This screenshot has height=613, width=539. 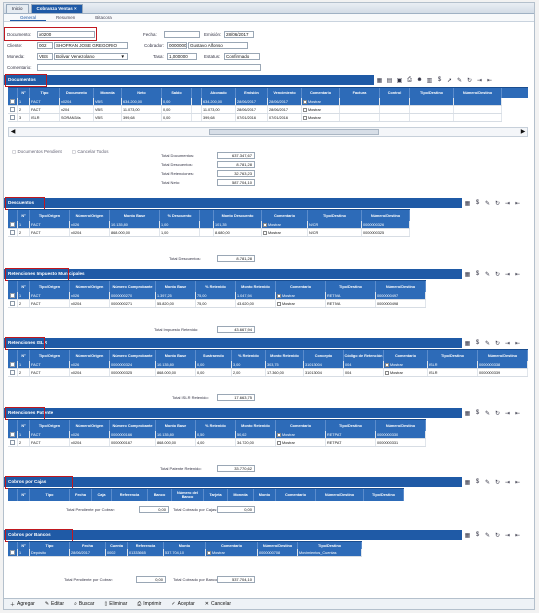 I want to click on s6-col-header: Tipo, so click(x=50, y=495).